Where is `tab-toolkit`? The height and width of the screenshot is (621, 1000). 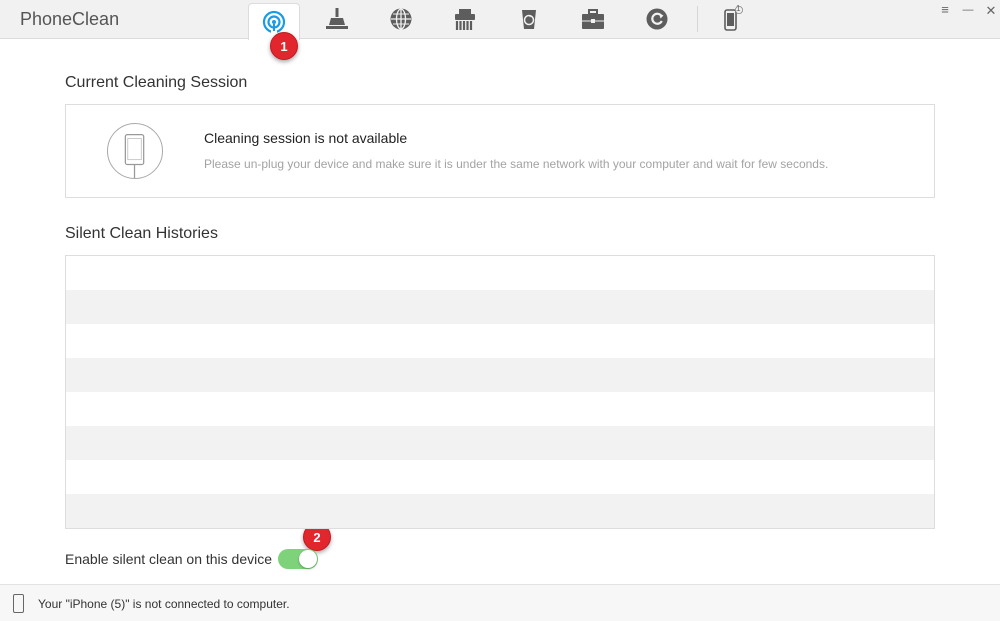 tab-toolkit is located at coordinates (593, 19).